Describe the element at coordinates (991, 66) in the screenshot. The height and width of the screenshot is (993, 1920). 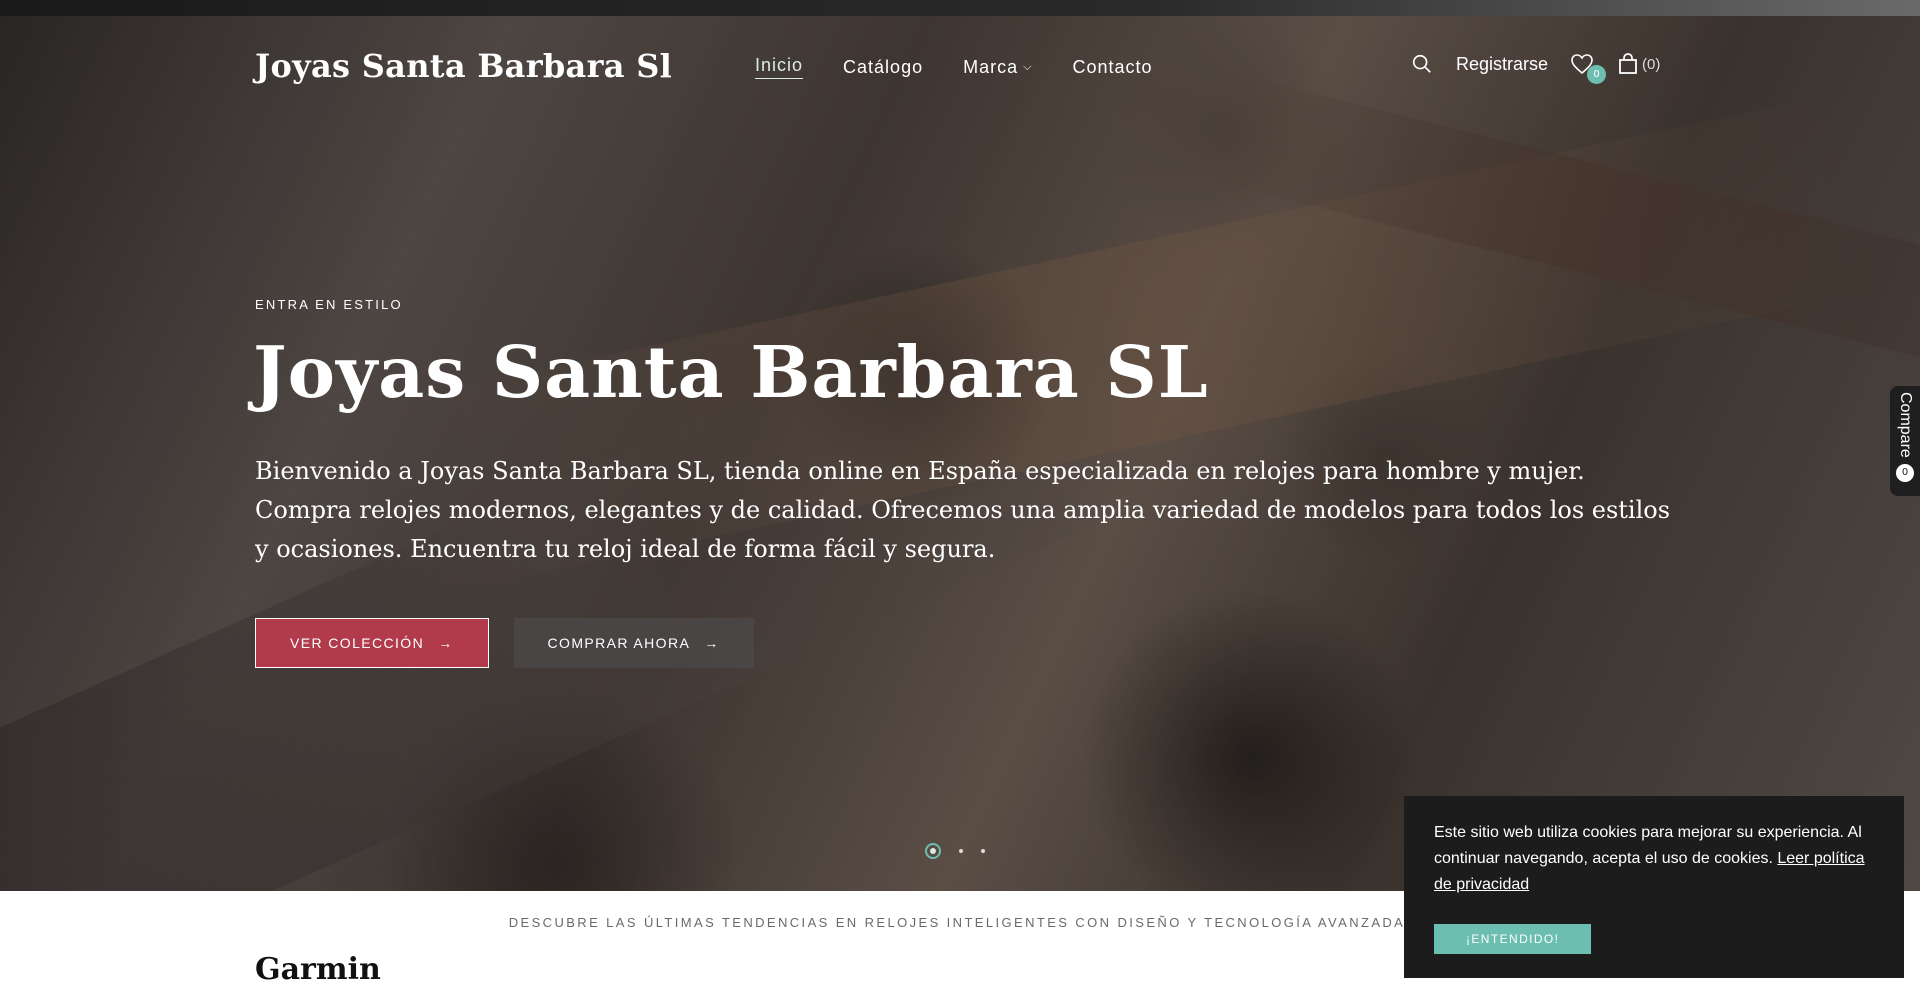
I see `nav-item-label: Marca` at that location.